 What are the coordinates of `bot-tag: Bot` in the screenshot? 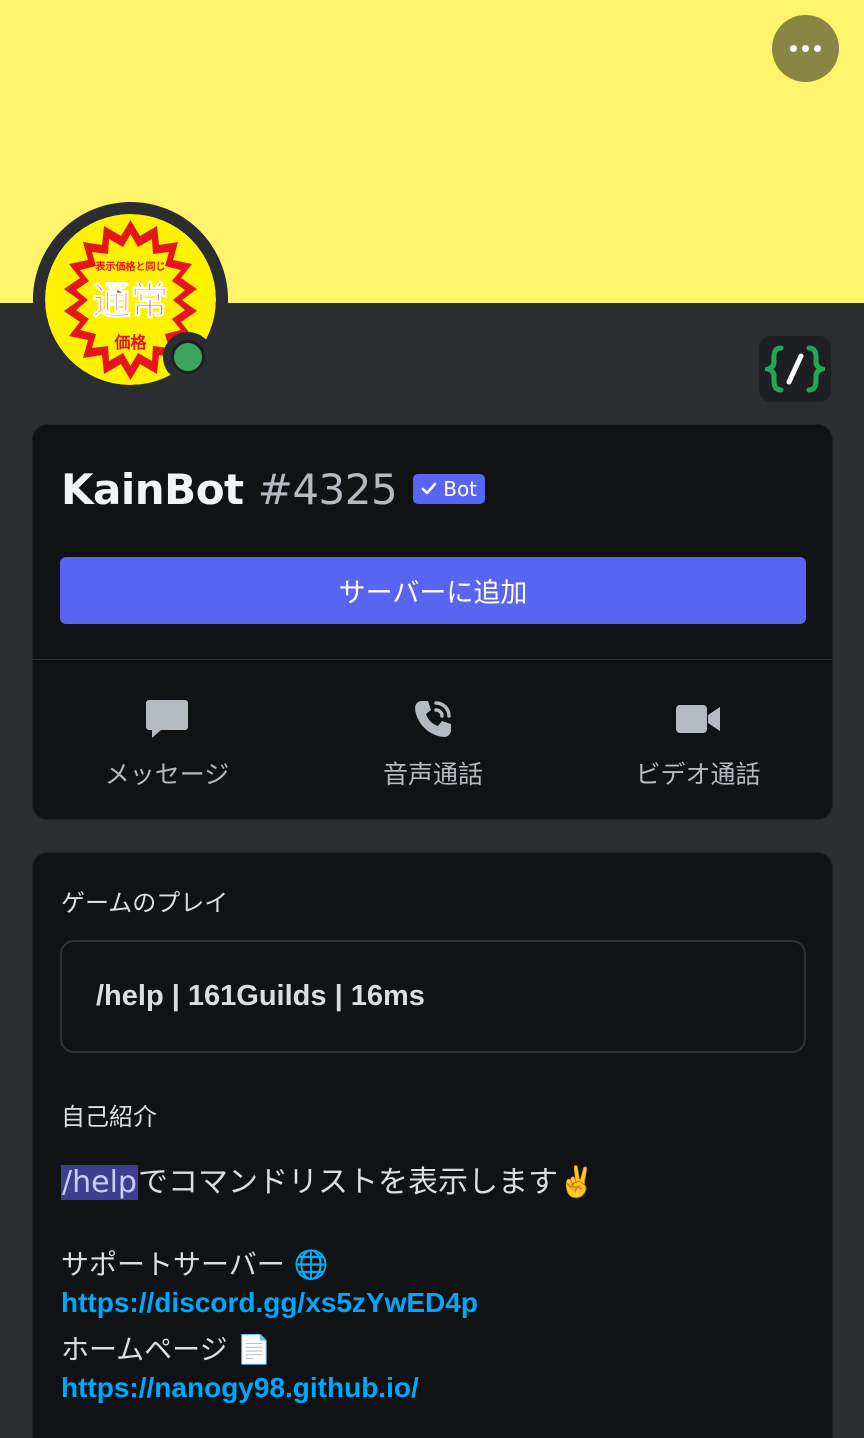 It's located at (449, 489).